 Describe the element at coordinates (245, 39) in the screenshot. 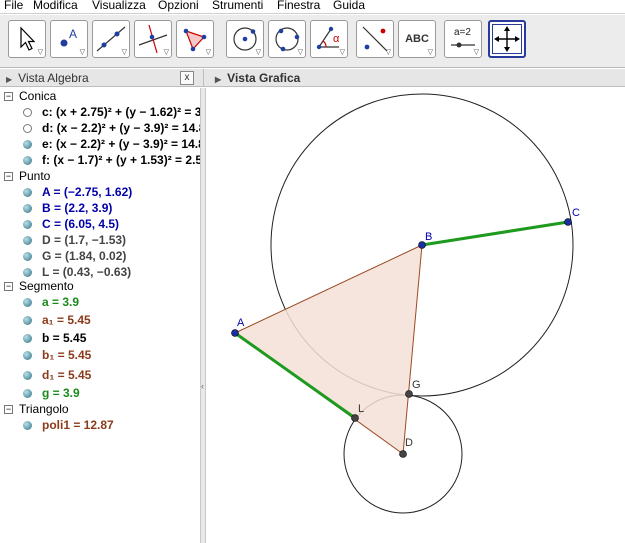

I see `circle-center-point-tool-button: ▽` at that location.